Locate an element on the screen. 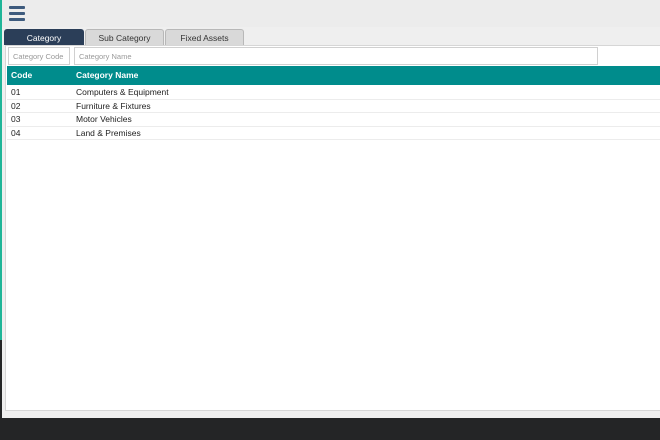 The width and height of the screenshot is (660, 440). column-header-category-name: Category Name is located at coordinates (107, 75).